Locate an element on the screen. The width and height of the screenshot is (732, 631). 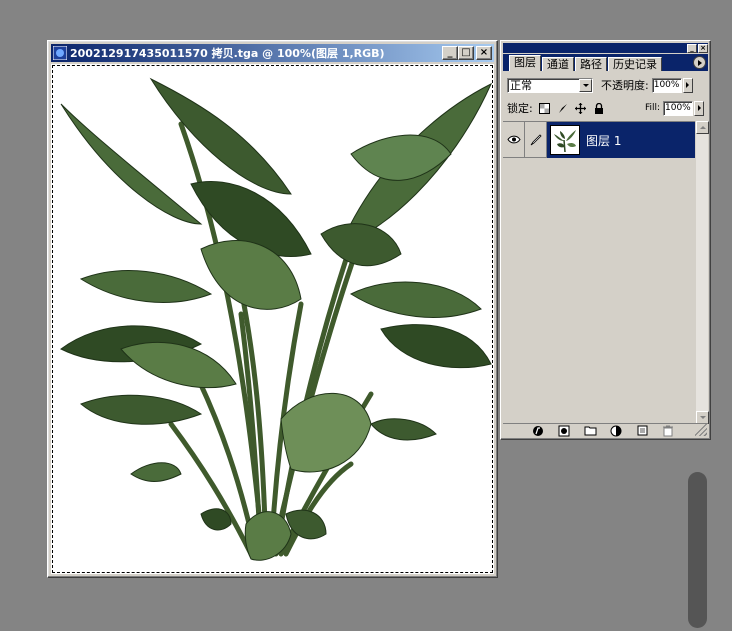
layer-style-icon is located at coordinates (538, 431).